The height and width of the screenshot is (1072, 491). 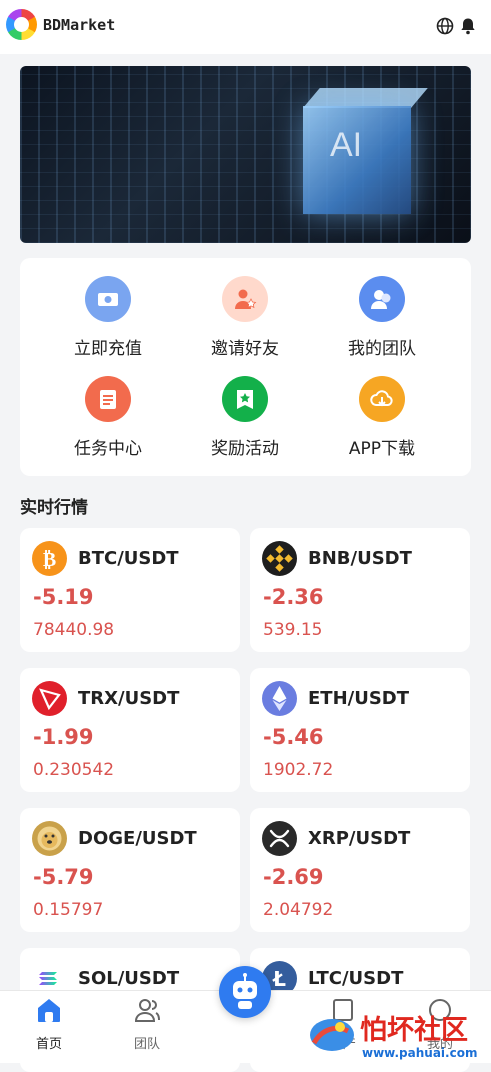 I want to click on team-icon, so click(x=382, y=299).